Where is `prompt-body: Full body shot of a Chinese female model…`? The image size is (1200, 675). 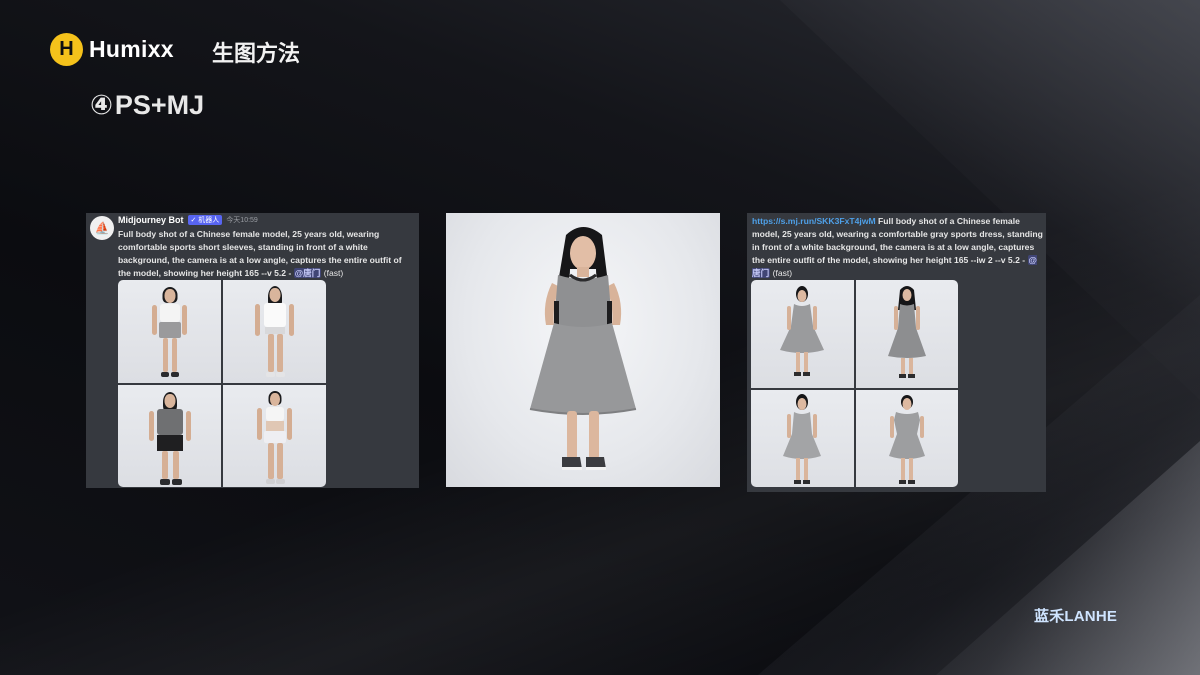
prompt-body: Full body shot of a Chinese female model… is located at coordinates (260, 253).